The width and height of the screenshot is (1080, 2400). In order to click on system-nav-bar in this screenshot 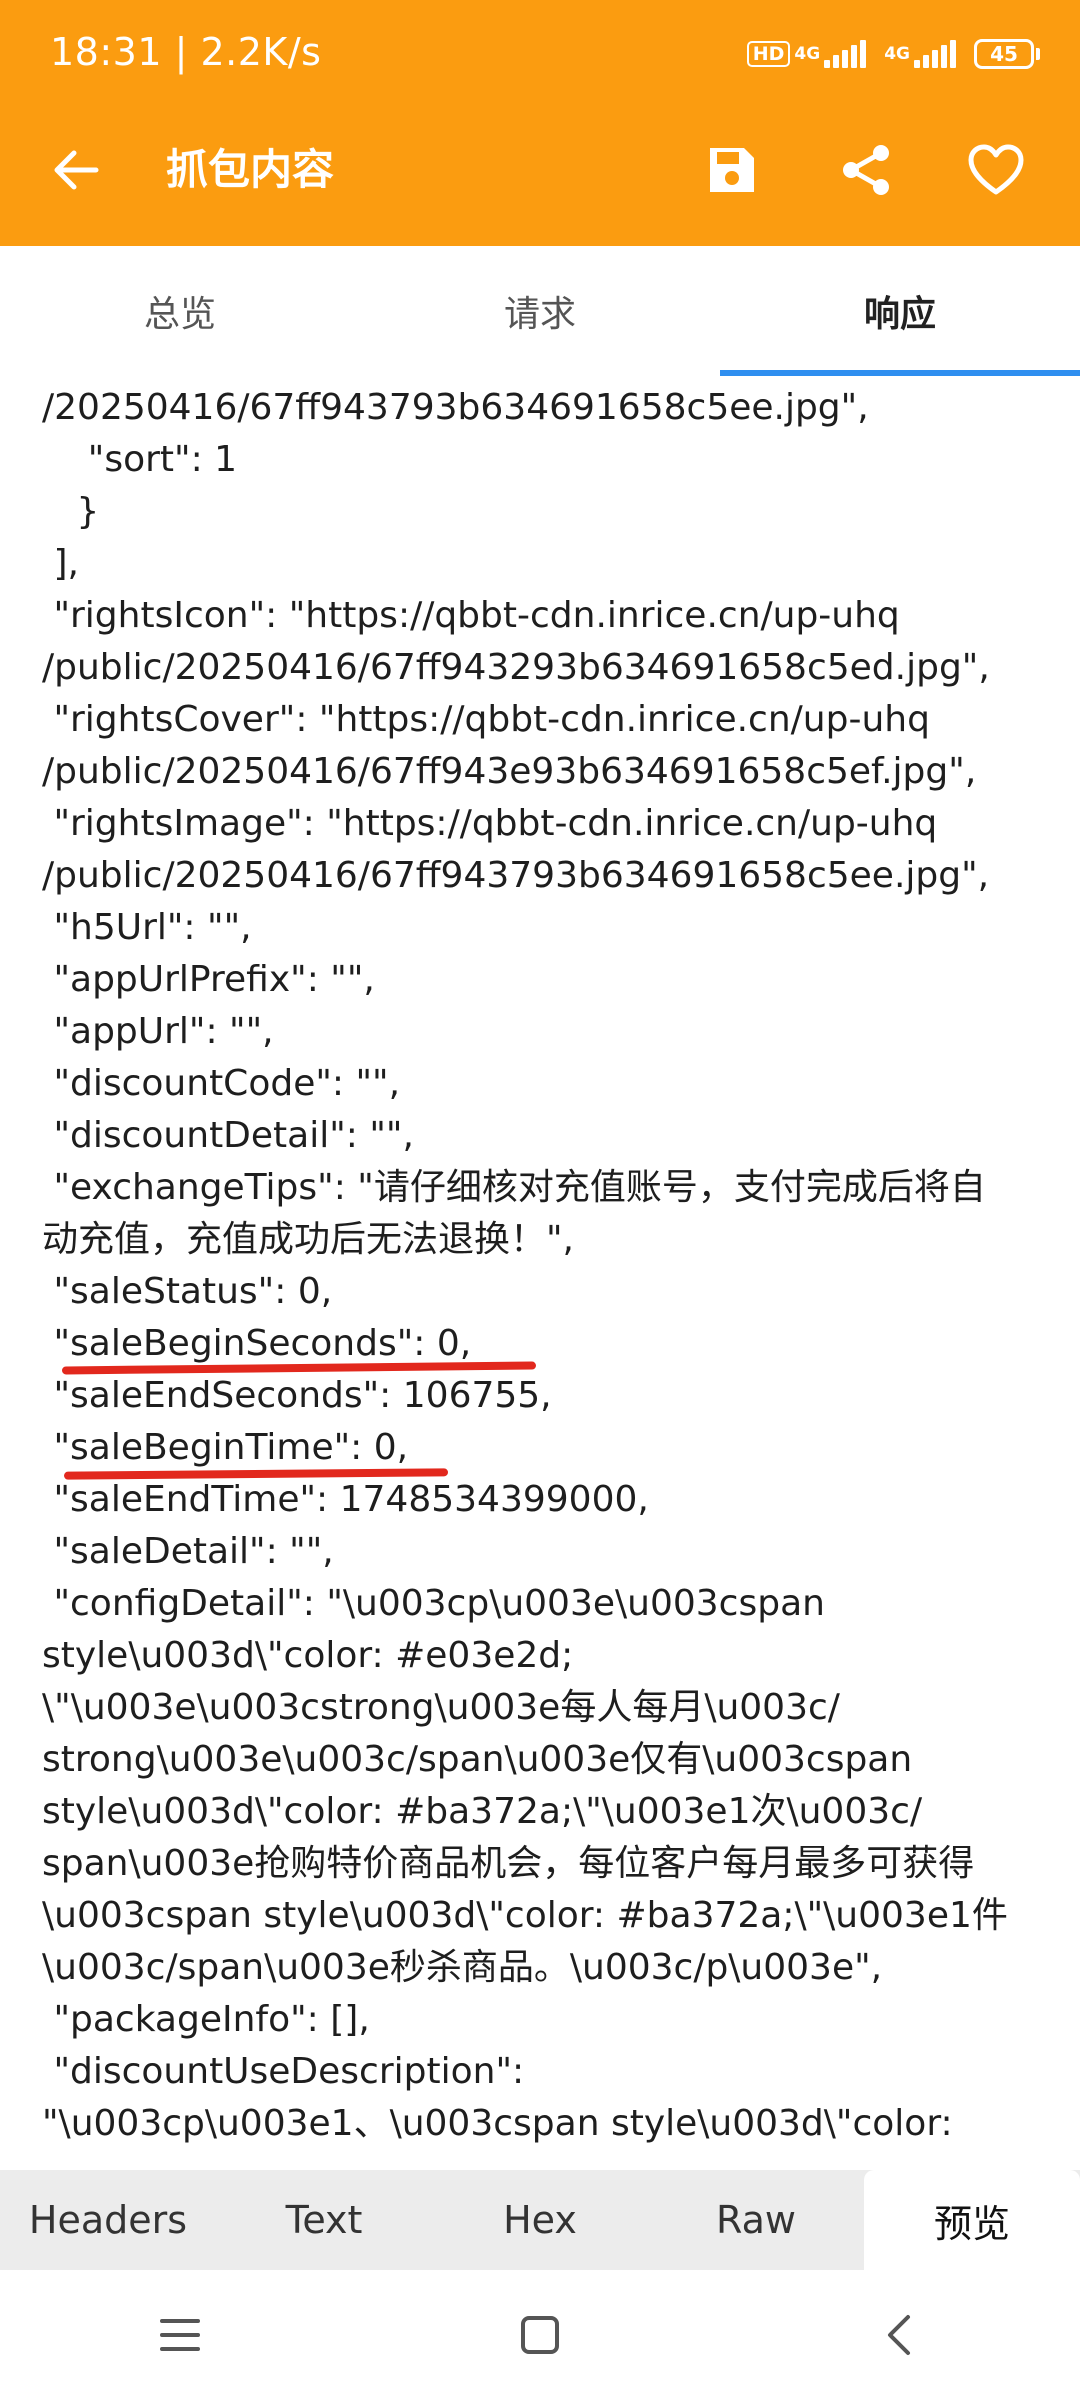, I will do `click(540, 2335)`.